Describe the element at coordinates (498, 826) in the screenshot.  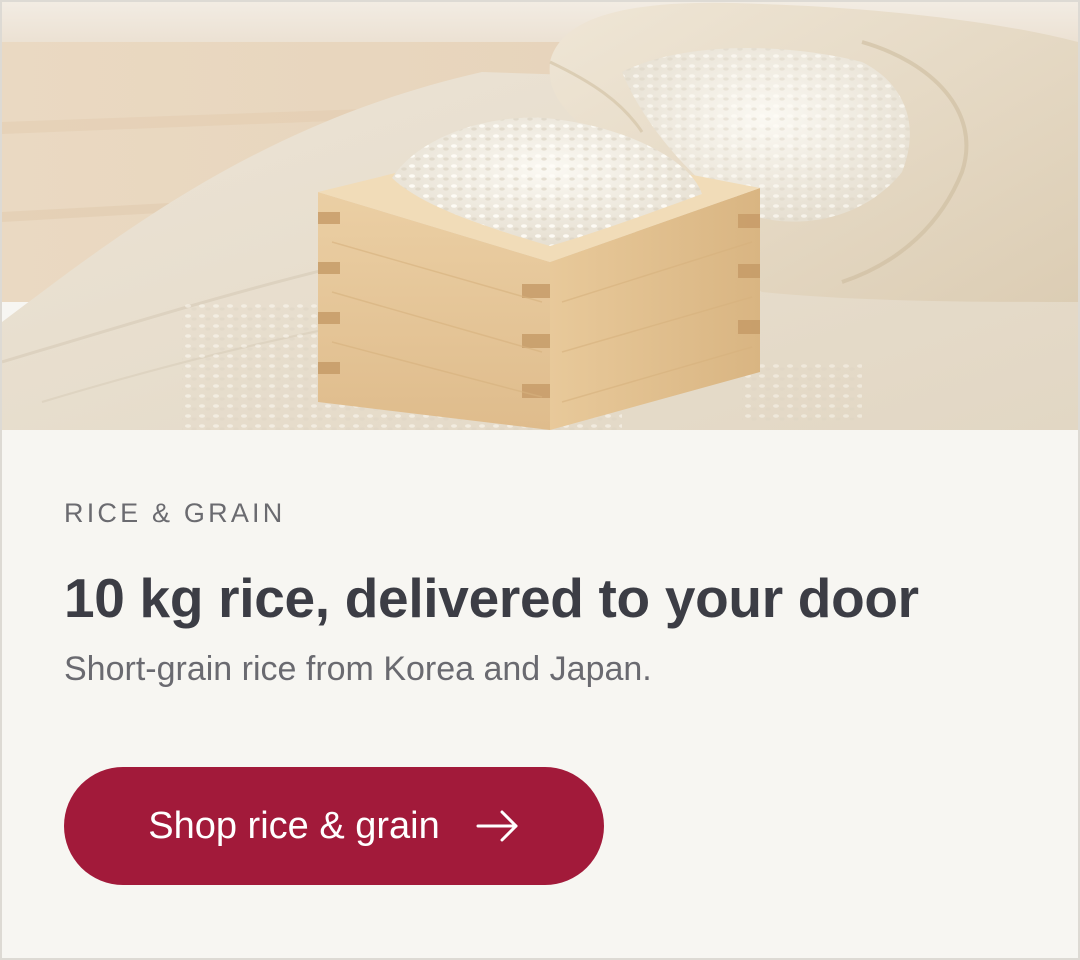
I see `arrow-right-icon` at that location.